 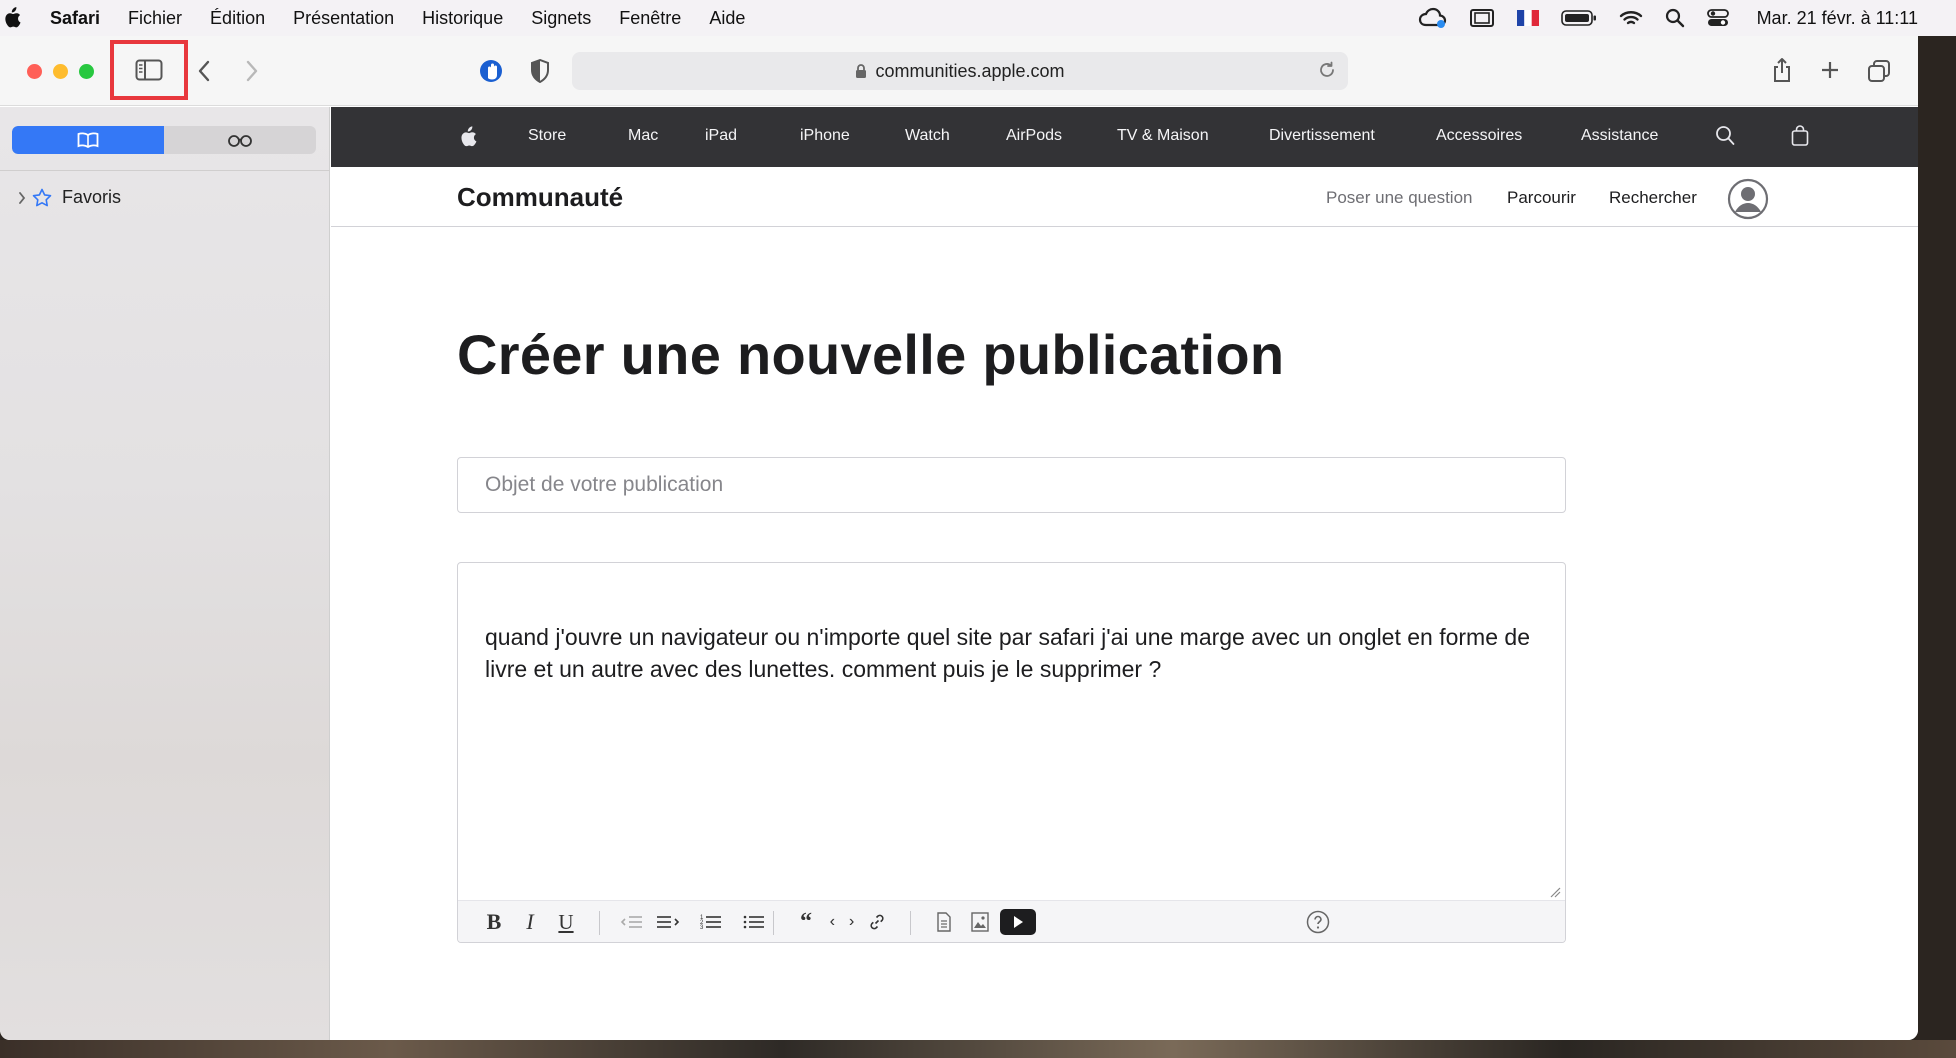 I want to click on ask-question-link: Poser une question, so click(x=1399, y=198).